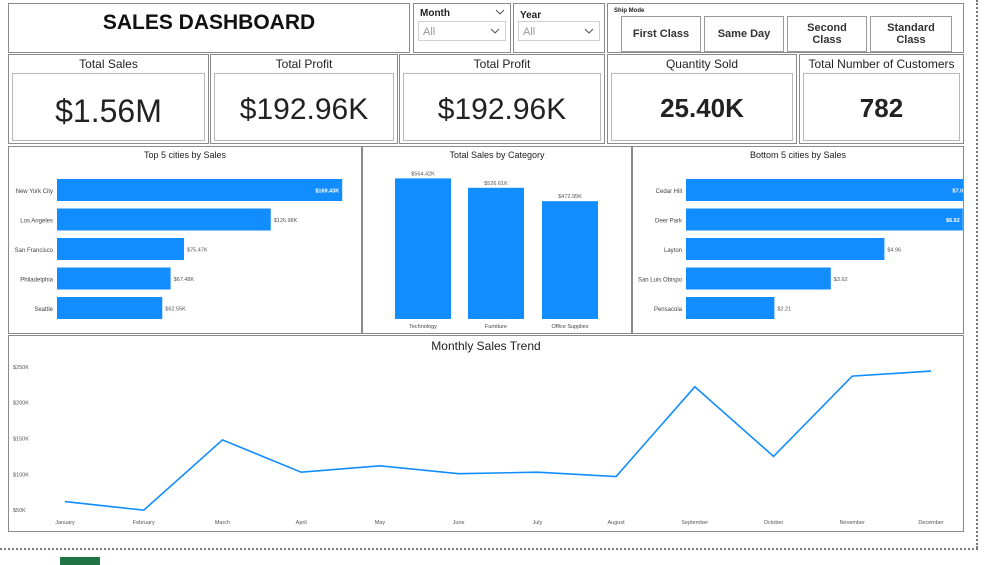  I want to click on x-tick-label: October, so click(774, 523).